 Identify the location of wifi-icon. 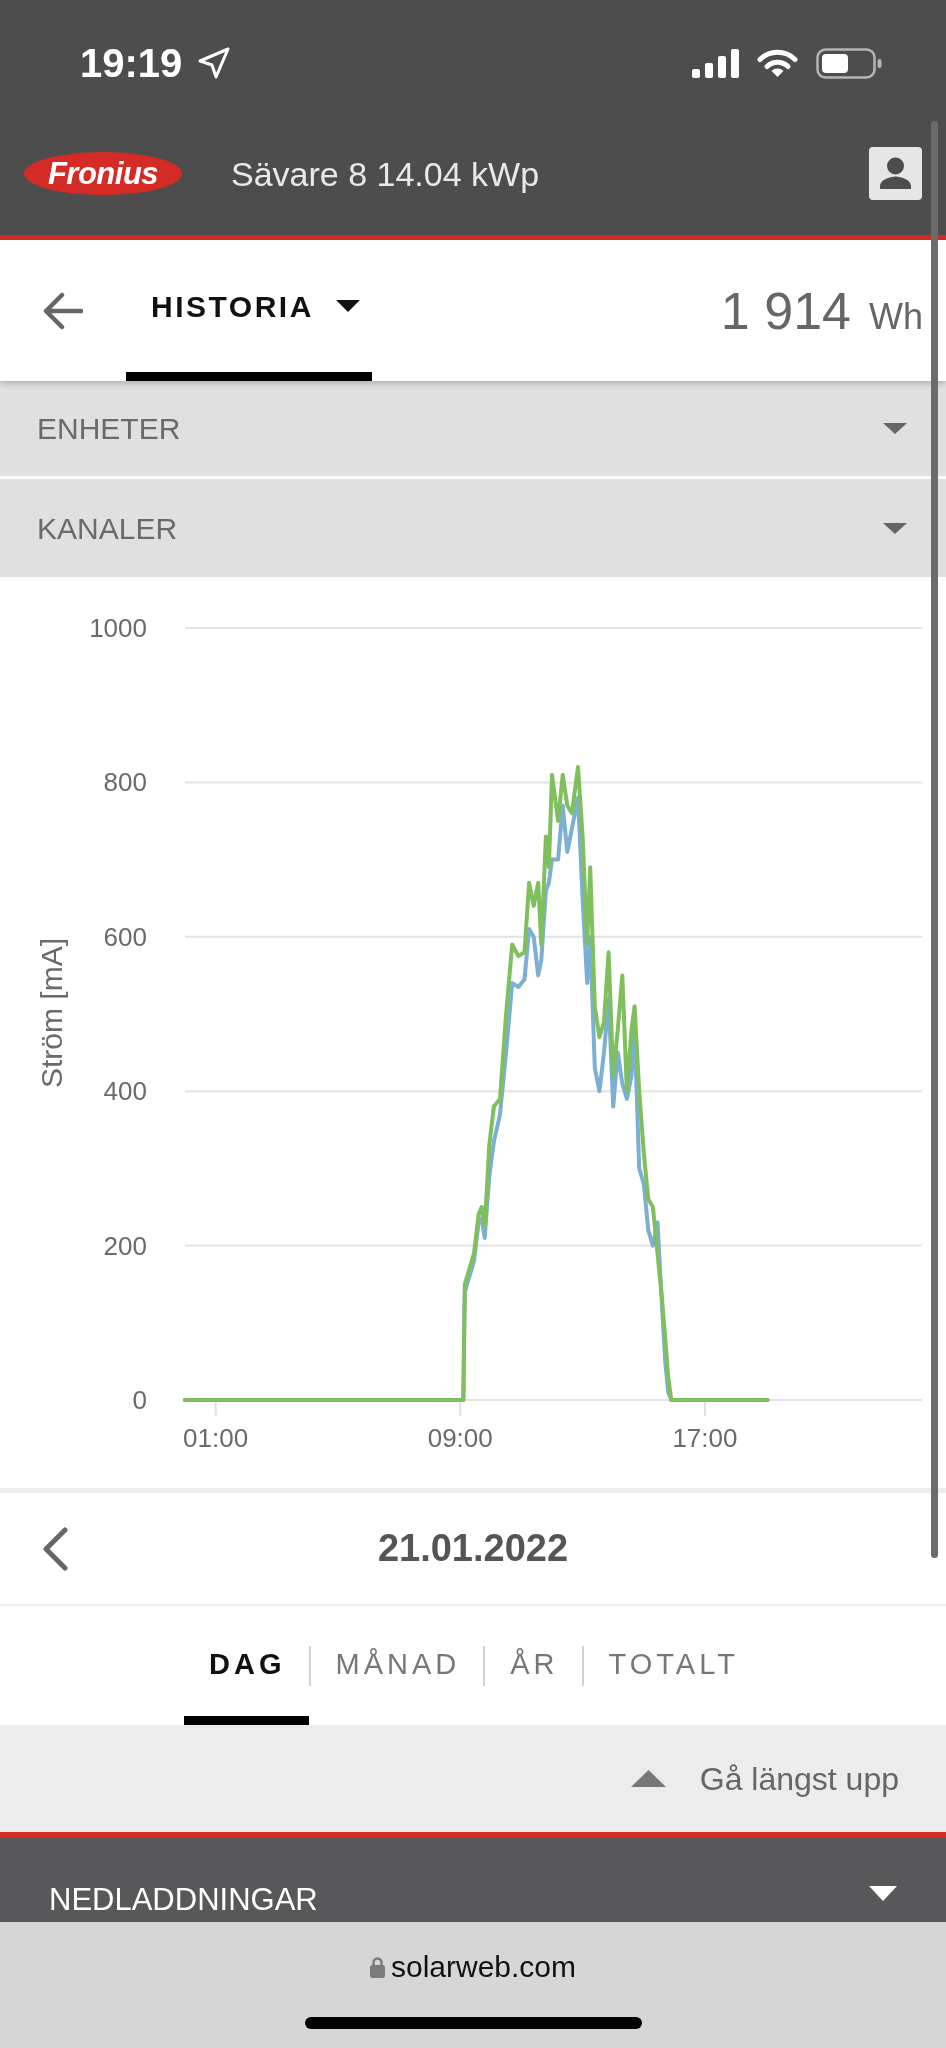
(777, 63).